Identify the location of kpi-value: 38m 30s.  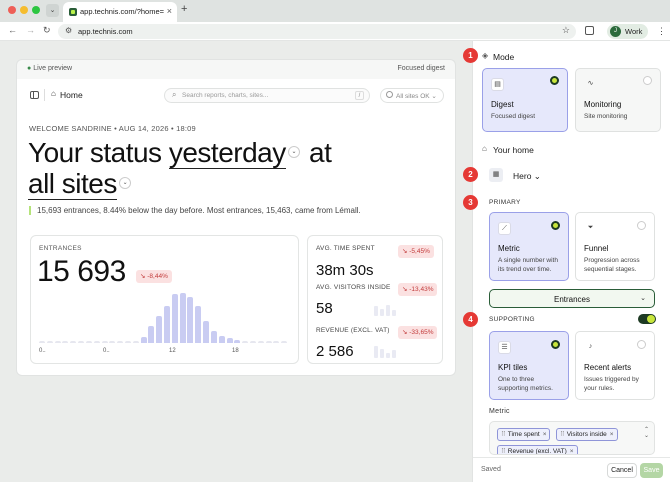
(345, 270).